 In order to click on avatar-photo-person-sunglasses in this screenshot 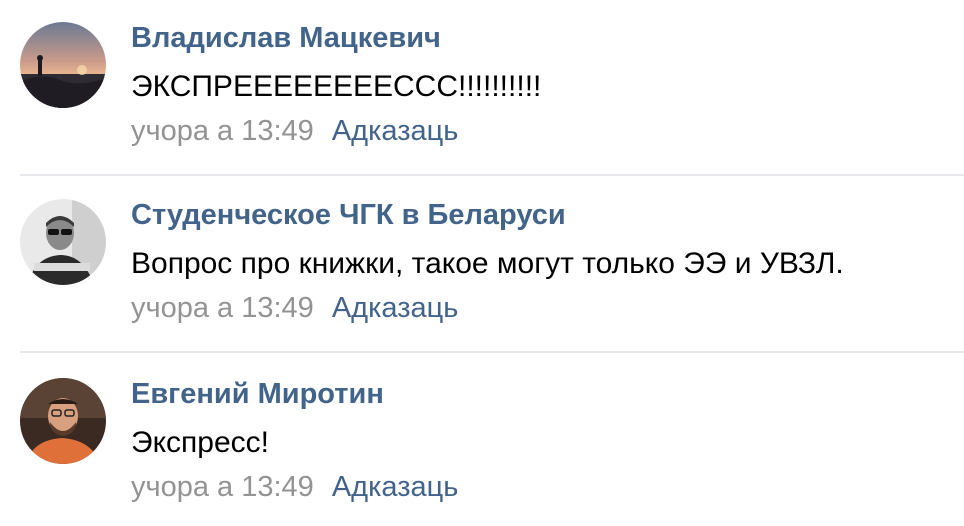, I will do `click(63, 242)`.